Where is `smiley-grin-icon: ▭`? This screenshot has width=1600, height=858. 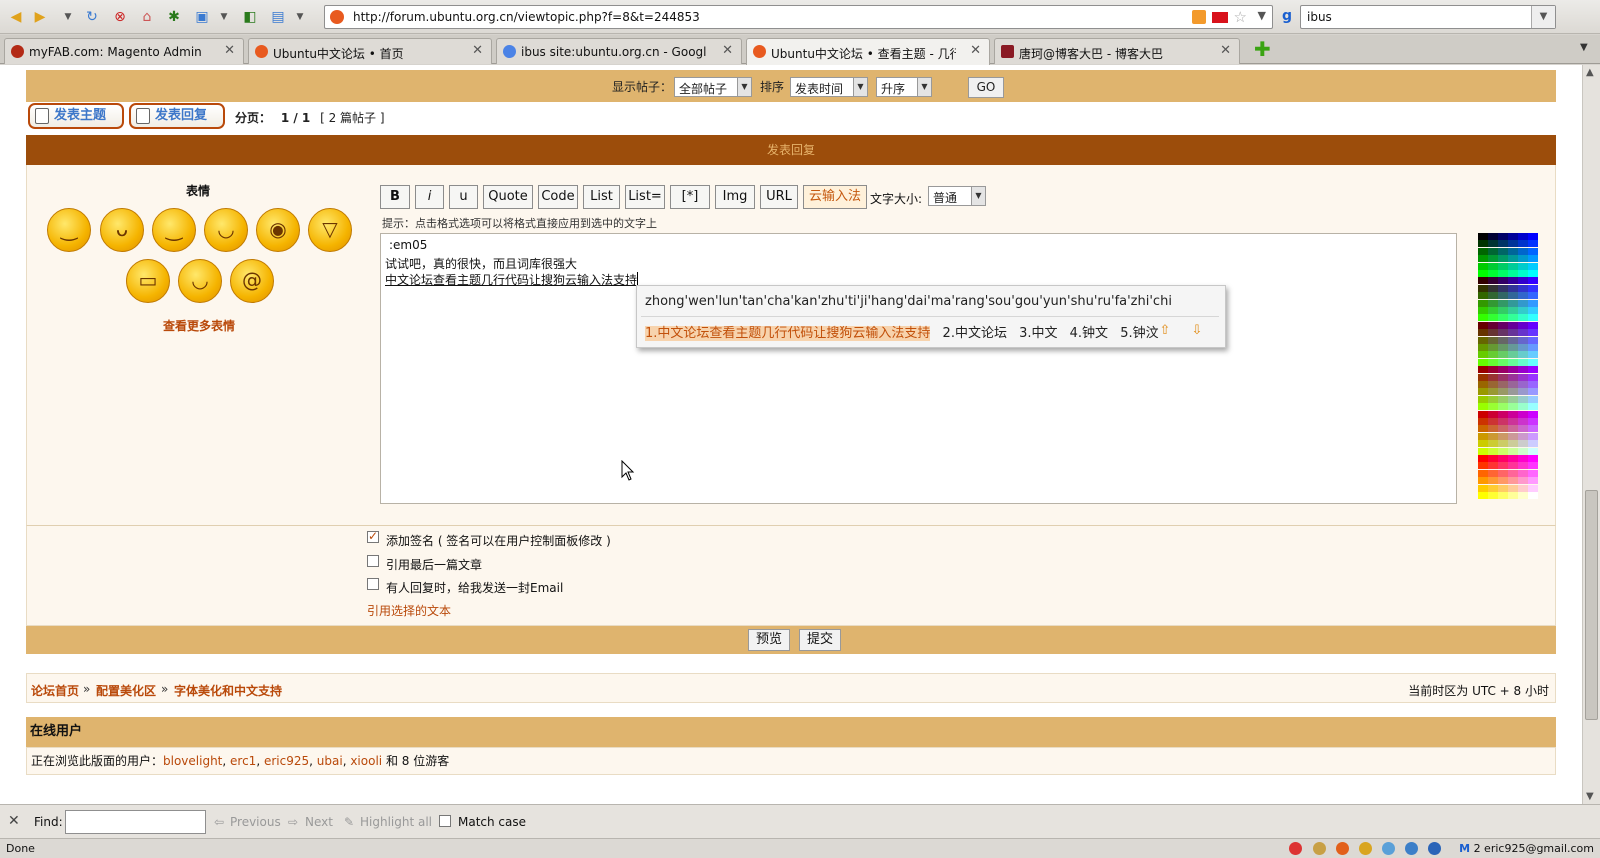
smiley-grin-icon: ▭ is located at coordinates (148, 281).